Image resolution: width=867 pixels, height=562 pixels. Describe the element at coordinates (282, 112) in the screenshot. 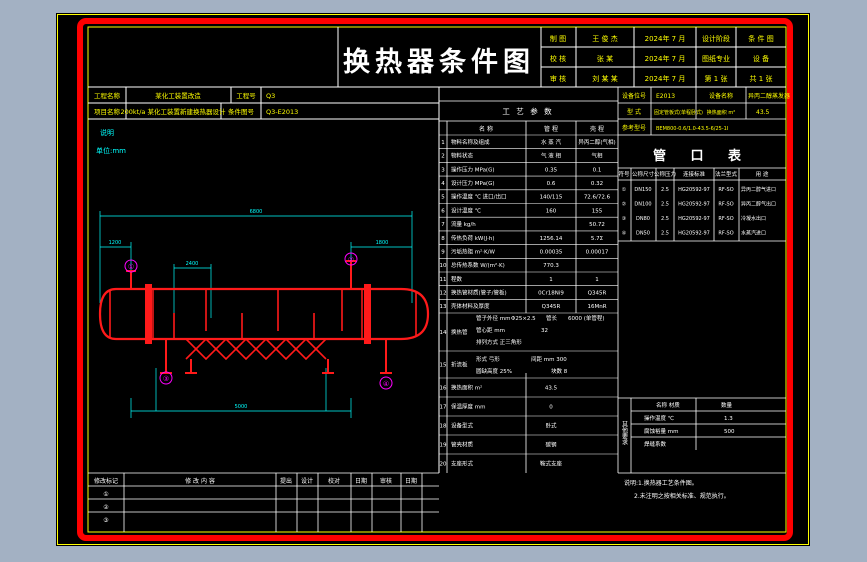

I see `svg-text: Q3-E2013` at that location.